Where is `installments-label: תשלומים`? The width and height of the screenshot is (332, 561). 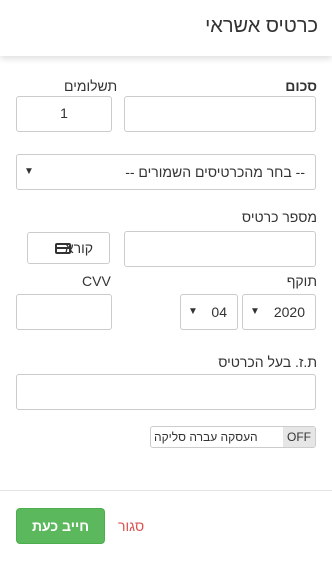 installments-label: תשלומים is located at coordinates (91, 86).